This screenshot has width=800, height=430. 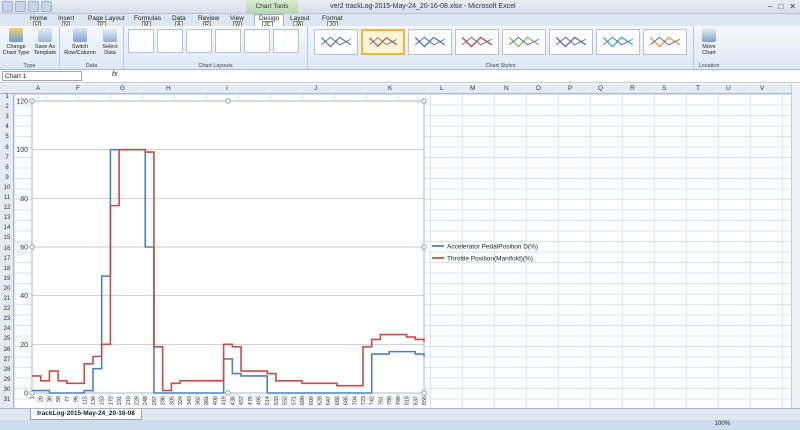 What do you see at coordinates (390, 88) in the screenshot?
I see `column-header-k: K` at bounding box center [390, 88].